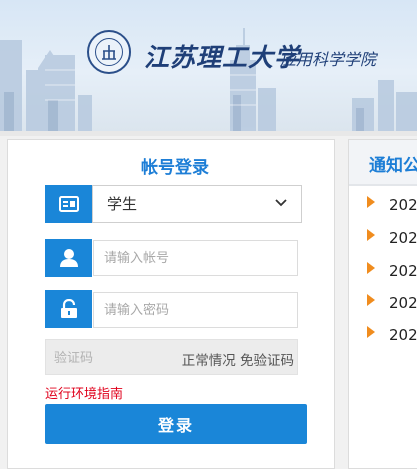 The image size is (417, 469). I want to click on captcha-input, so click(96, 358).